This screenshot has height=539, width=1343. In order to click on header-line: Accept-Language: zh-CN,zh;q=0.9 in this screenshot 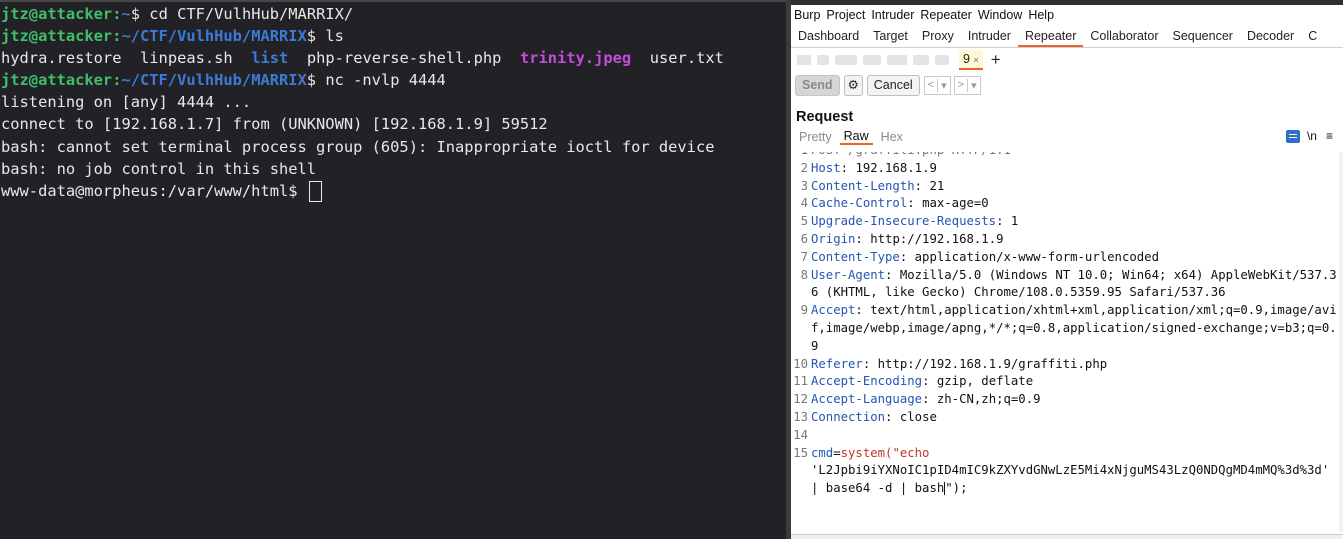, I will do `click(926, 399)`.